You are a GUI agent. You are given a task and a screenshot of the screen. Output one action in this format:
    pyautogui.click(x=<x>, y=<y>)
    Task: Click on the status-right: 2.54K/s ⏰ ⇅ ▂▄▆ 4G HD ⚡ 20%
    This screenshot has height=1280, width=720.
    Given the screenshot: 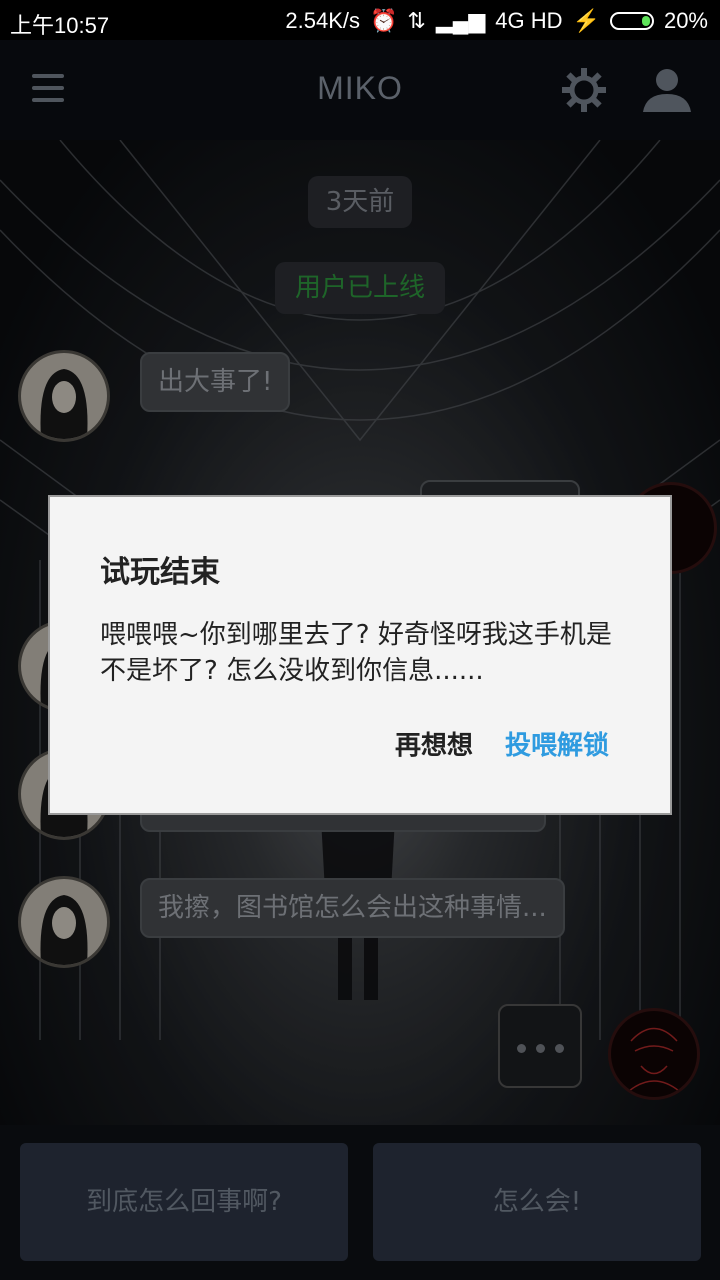 What is the action you would take?
    pyautogui.click(x=496, y=21)
    